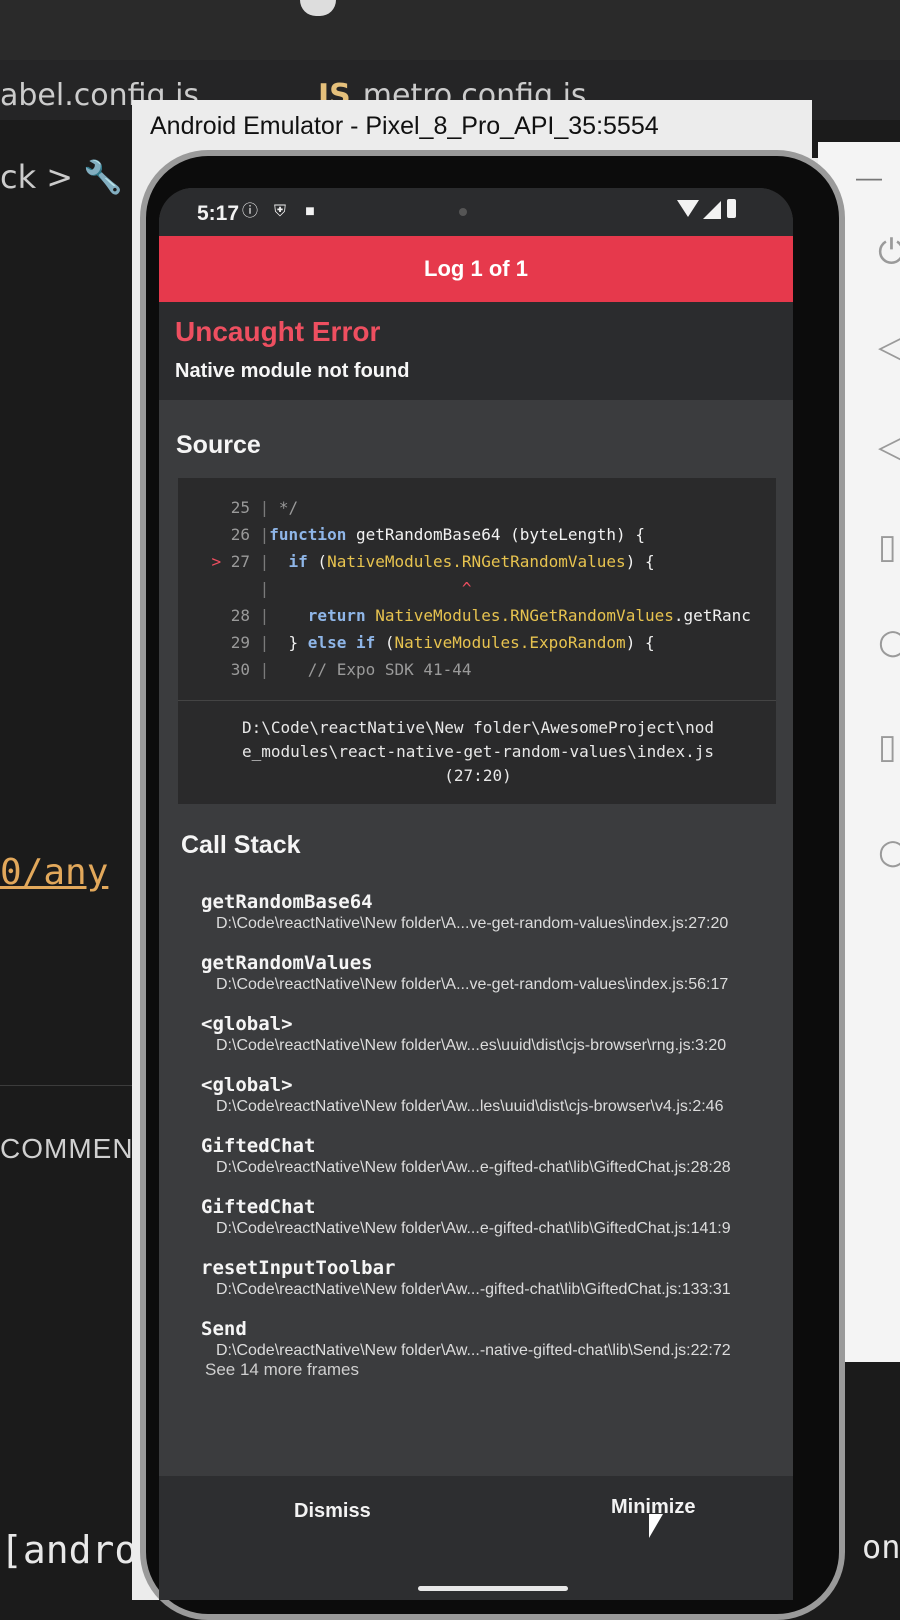 Image resolution: width=900 pixels, height=1620 pixels. Describe the element at coordinates (493, 1588) in the screenshot. I see `gesture-nav-bar` at that location.